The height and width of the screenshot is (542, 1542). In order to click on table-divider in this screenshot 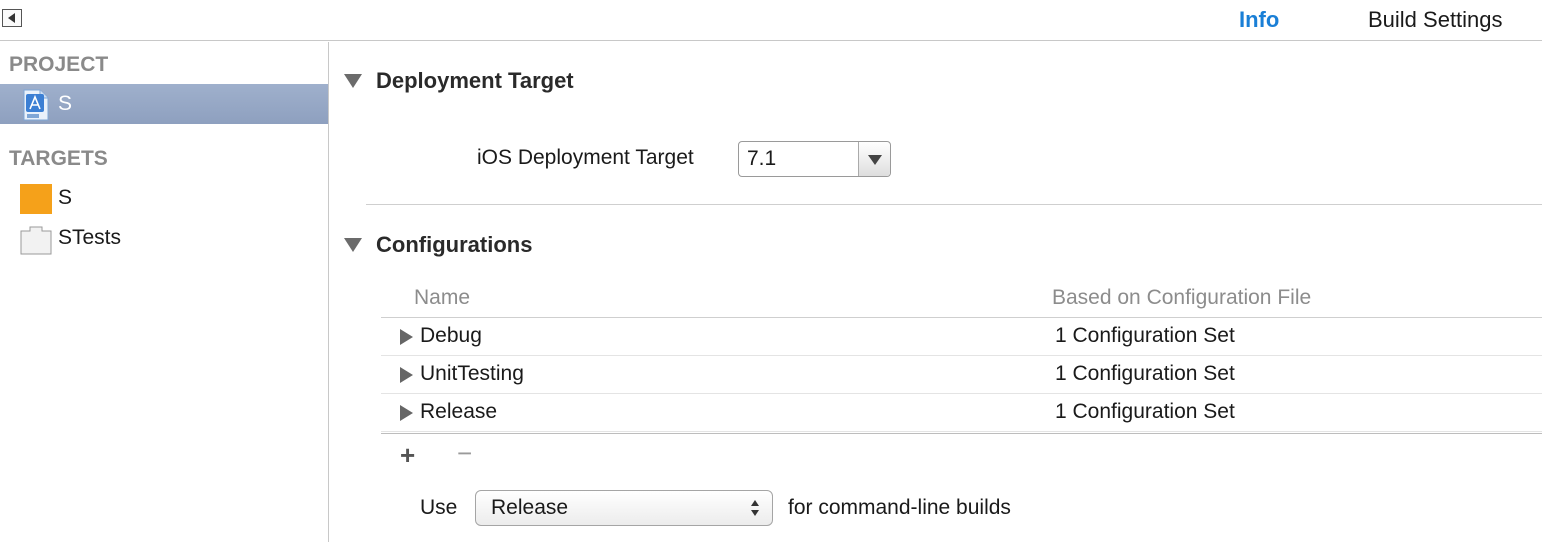, I will do `click(961, 433)`.